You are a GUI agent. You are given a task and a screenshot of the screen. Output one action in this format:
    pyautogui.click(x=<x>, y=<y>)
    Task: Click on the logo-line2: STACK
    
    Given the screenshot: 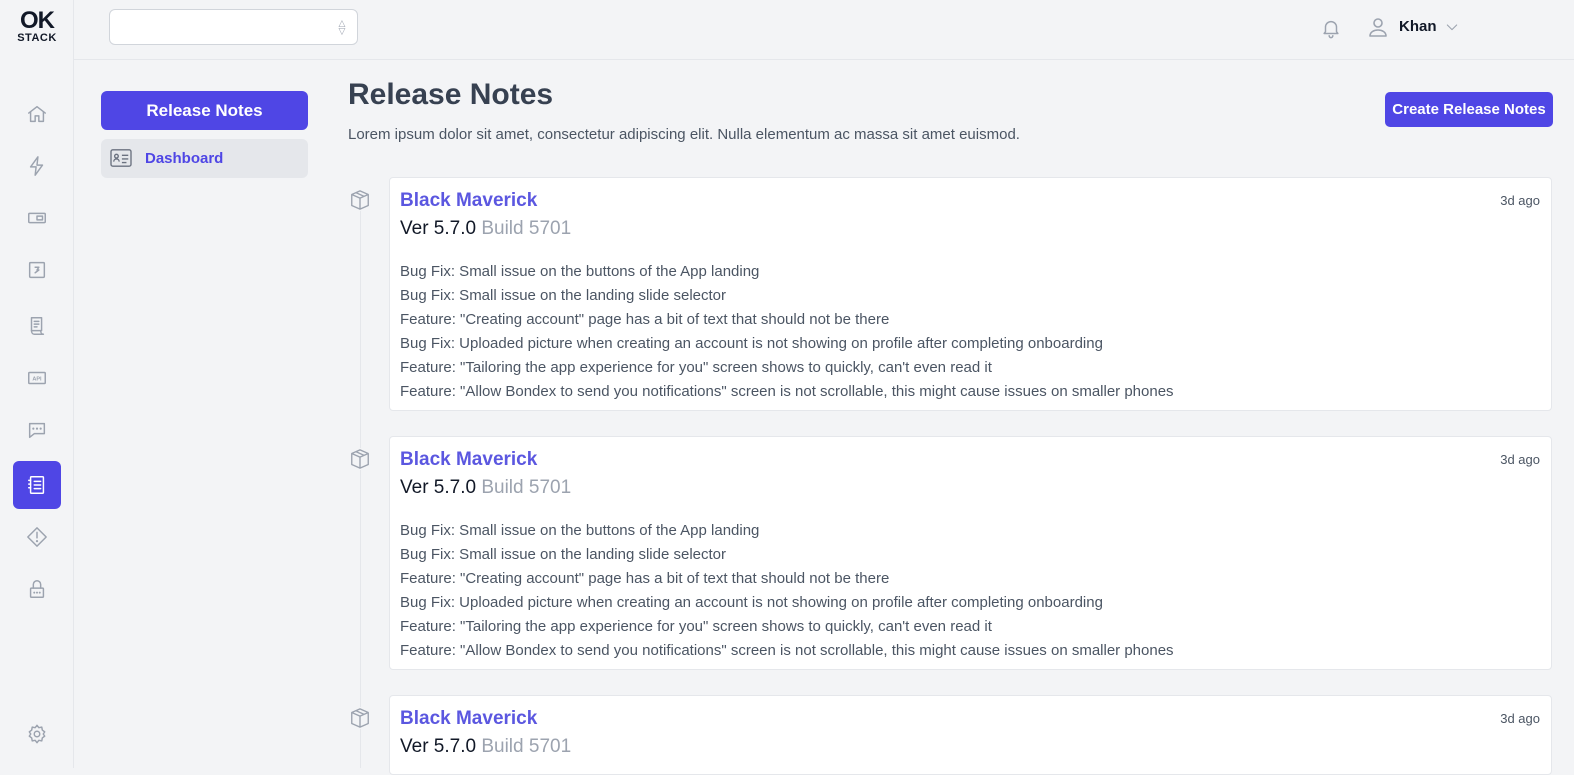 What is the action you would take?
    pyautogui.click(x=37, y=38)
    